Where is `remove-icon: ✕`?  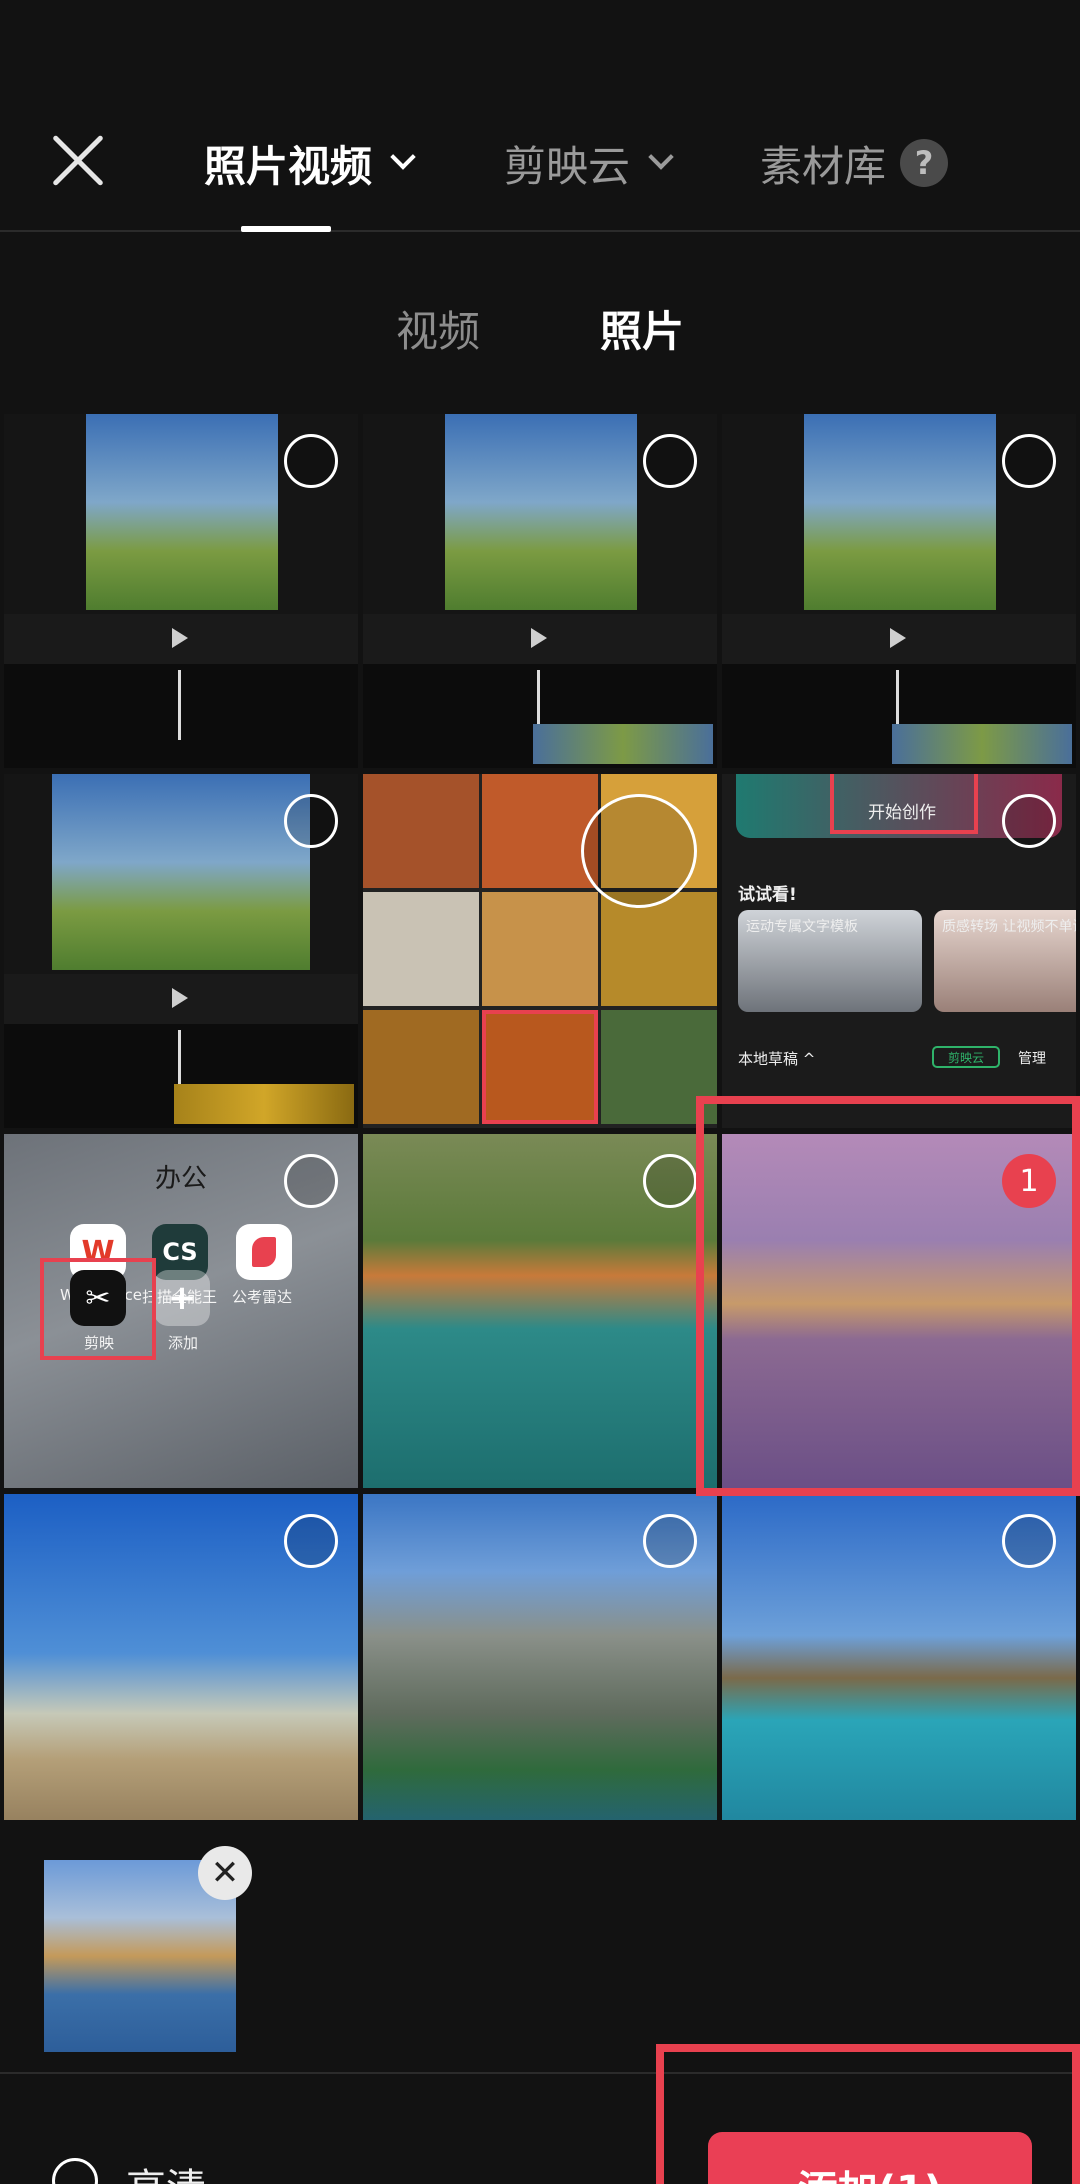 remove-icon: ✕ is located at coordinates (225, 1873).